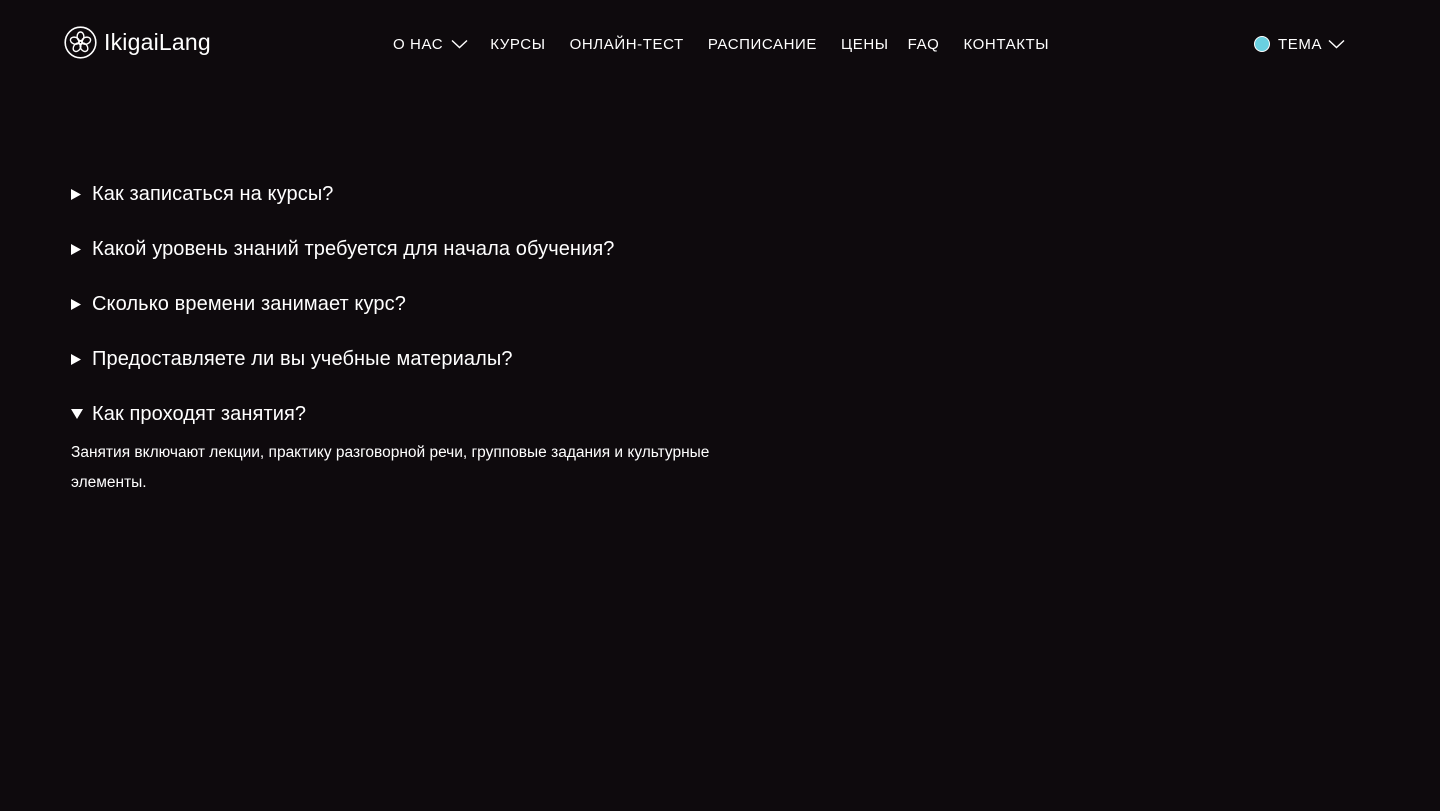  I want to click on nav-contacts: КОНТАКТЫ, so click(1006, 44).